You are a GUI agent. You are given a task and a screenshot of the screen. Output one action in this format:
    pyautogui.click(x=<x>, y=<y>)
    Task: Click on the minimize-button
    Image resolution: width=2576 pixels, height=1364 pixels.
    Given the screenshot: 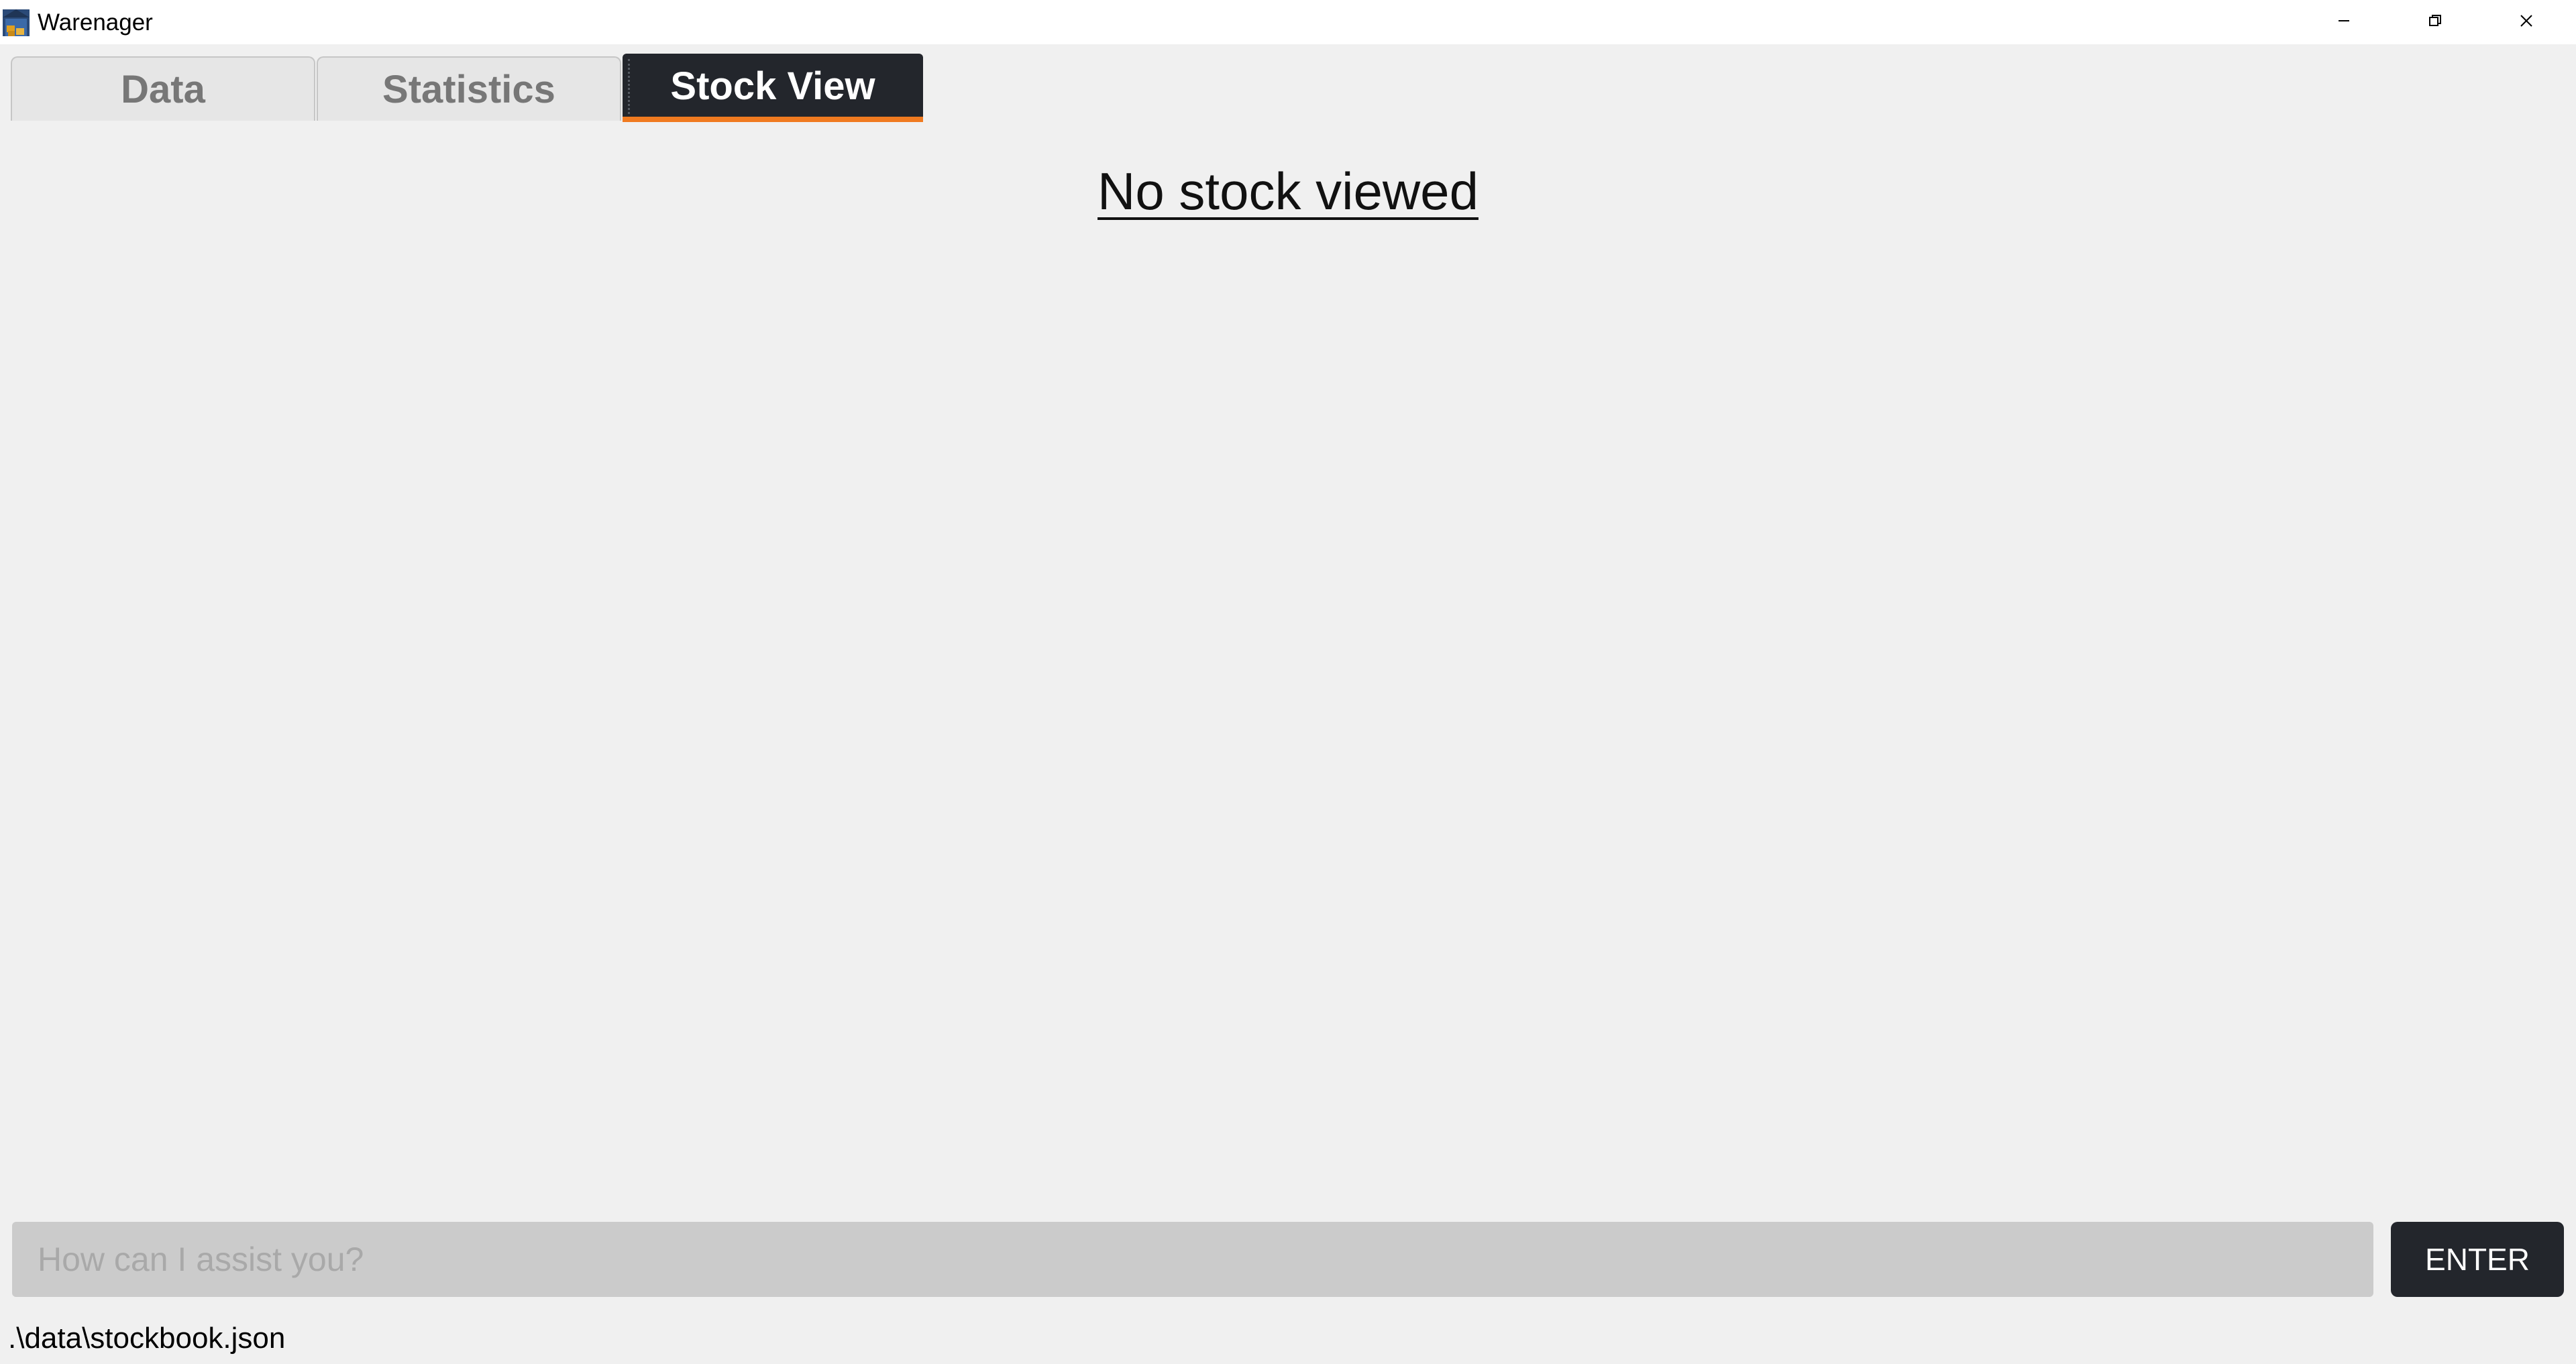 What is the action you would take?
    pyautogui.click(x=2344, y=22)
    